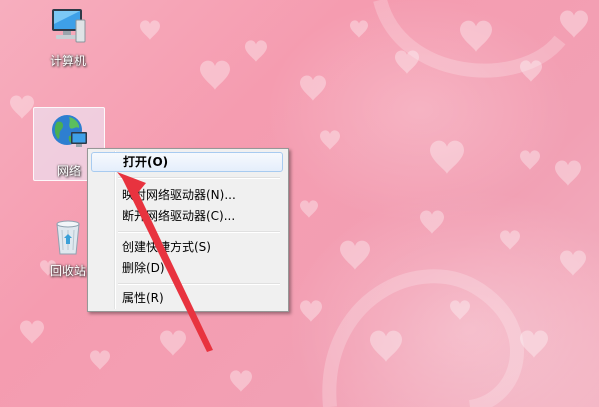  What do you see at coordinates (68, 236) in the screenshot?
I see `recycle-bin-icon` at bounding box center [68, 236].